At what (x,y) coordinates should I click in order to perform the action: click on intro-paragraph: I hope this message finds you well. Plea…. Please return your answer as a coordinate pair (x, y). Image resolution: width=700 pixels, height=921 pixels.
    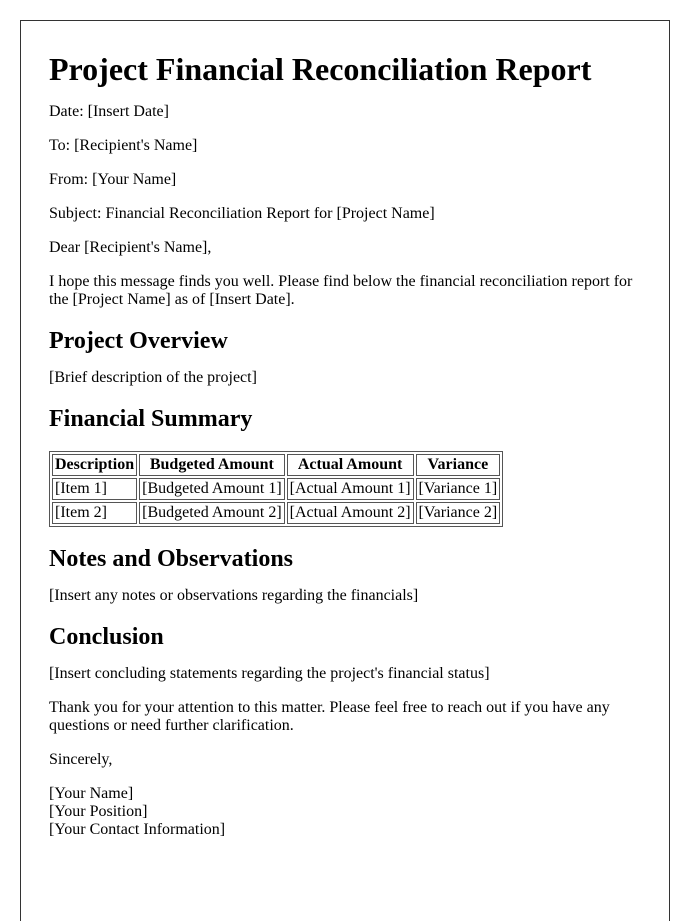
    Looking at the image, I should click on (341, 290).